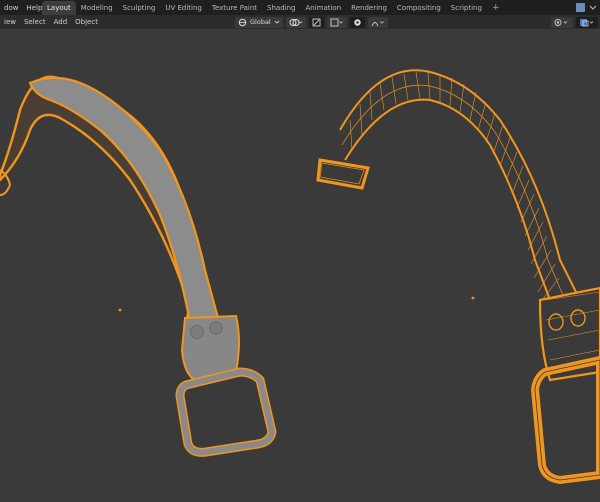  What do you see at coordinates (11, 8) in the screenshot?
I see `menu-window: dow` at bounding box center [11, 8].